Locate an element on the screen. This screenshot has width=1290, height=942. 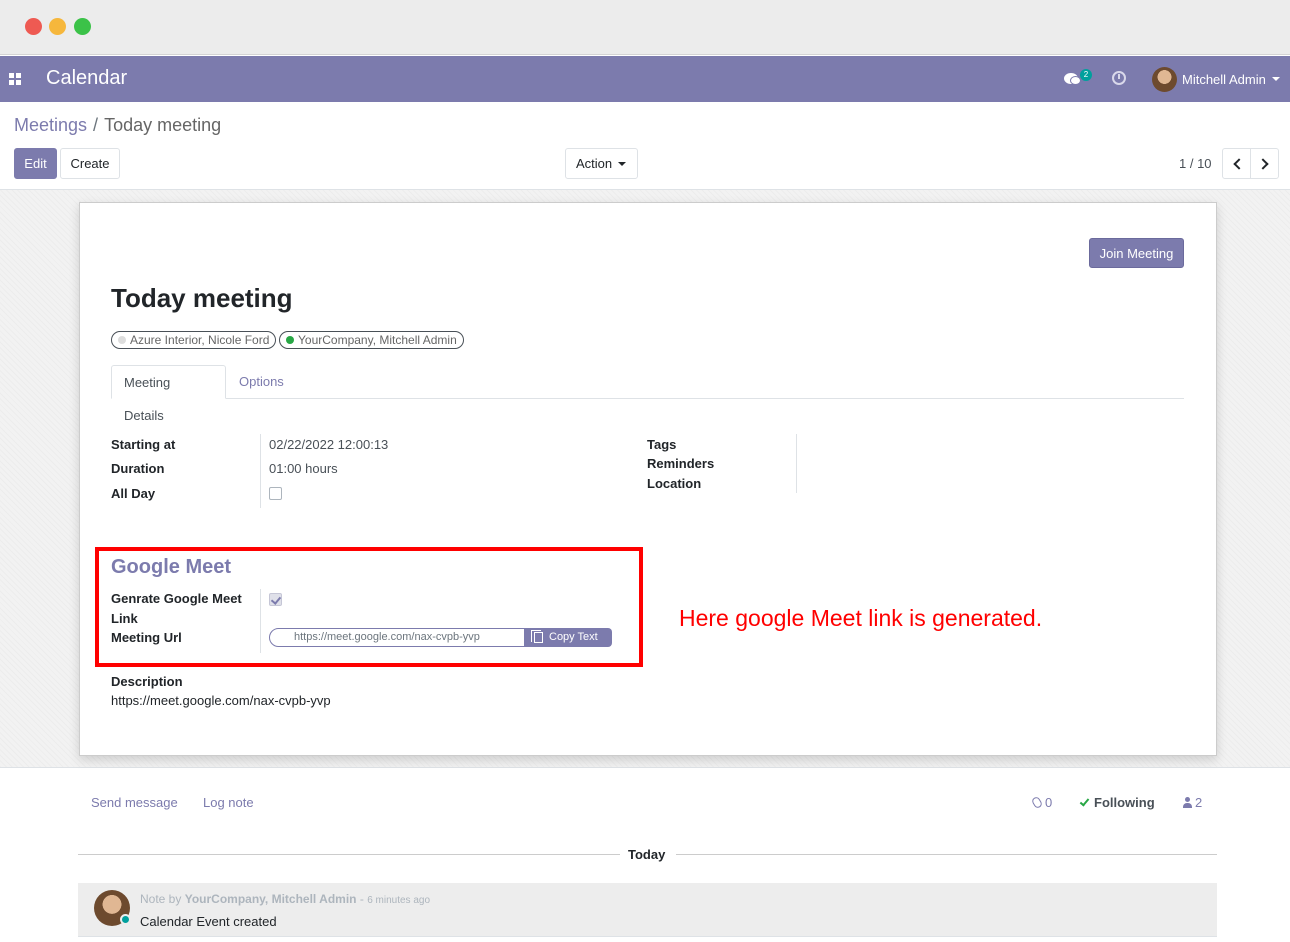
following-label: Following is located at coordinates (1124, 802).